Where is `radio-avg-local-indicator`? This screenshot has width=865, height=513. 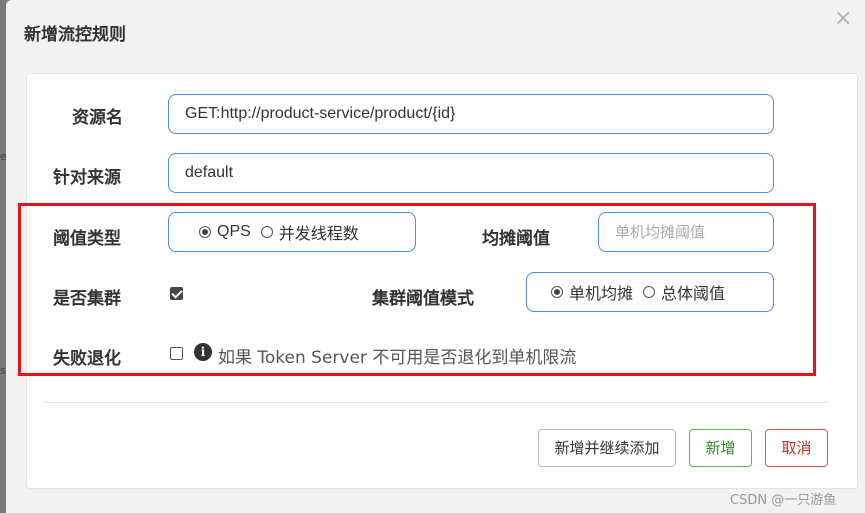
radio-avg-local-indicator is located at coordinates (557, 292).